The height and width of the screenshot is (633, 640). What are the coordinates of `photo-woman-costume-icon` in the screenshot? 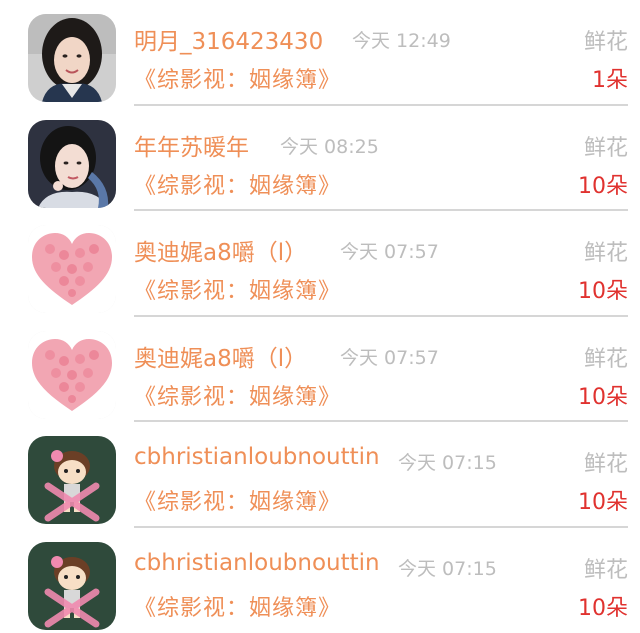 It's located at (72, 164).